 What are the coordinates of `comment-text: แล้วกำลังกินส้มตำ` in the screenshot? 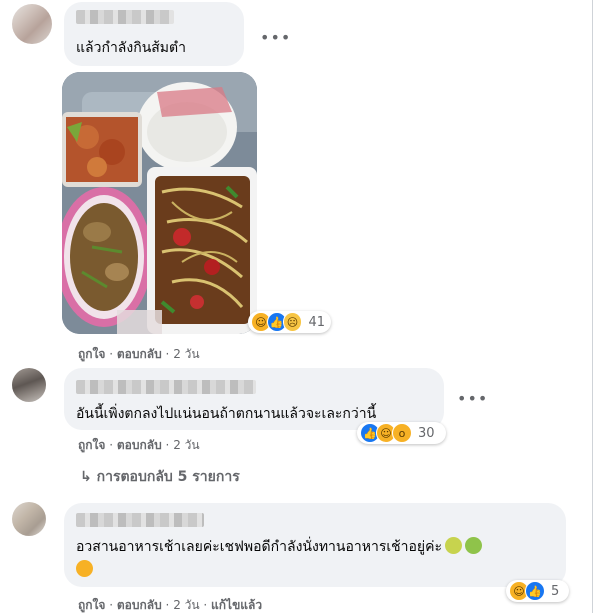 It's located at (131, 48).